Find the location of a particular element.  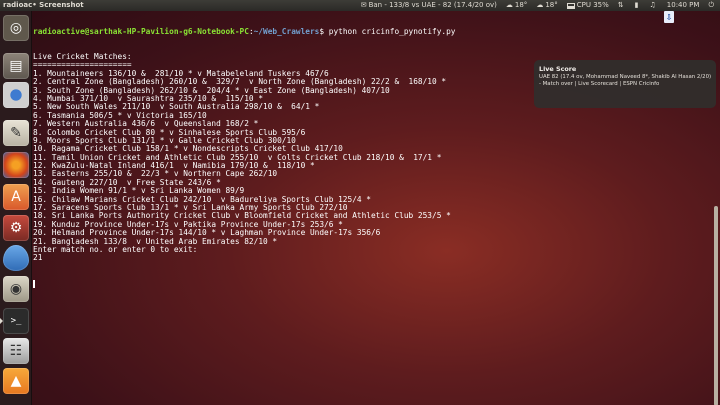

settings-icon: ⚙ is located at coordinates (16, 228).